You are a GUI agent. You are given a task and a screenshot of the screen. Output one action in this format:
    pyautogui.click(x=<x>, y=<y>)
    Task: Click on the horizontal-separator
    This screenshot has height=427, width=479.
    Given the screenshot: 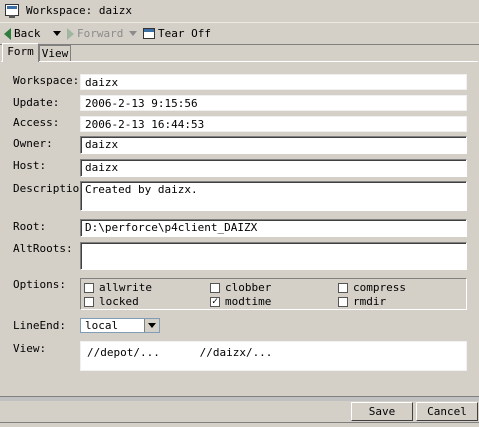 What is the action you would take?
    pyautogui.click(x=239, y=398)
    